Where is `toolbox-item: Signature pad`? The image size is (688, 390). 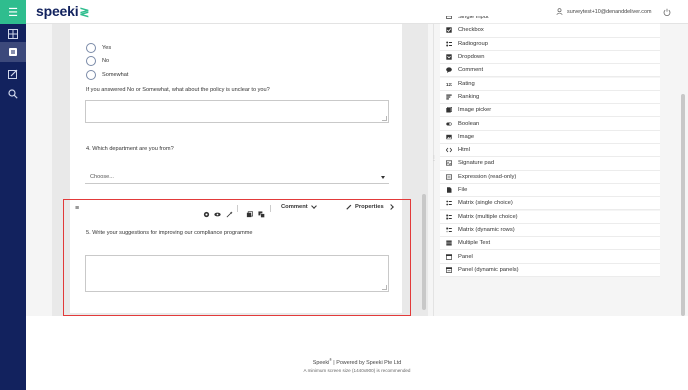
toolbox-item: Signature pad is located at coordinates (550, 164).